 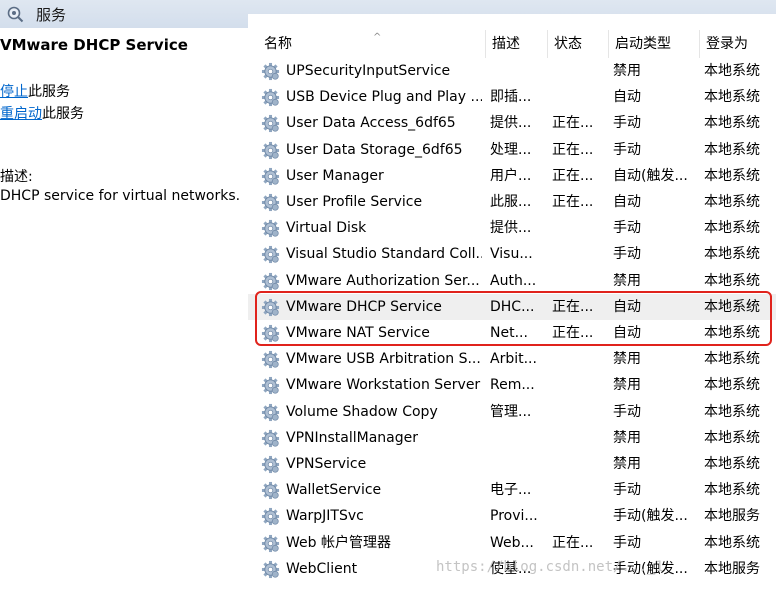 I want to click on column-header-name: 名称 ^, so click(x=372, y=44).